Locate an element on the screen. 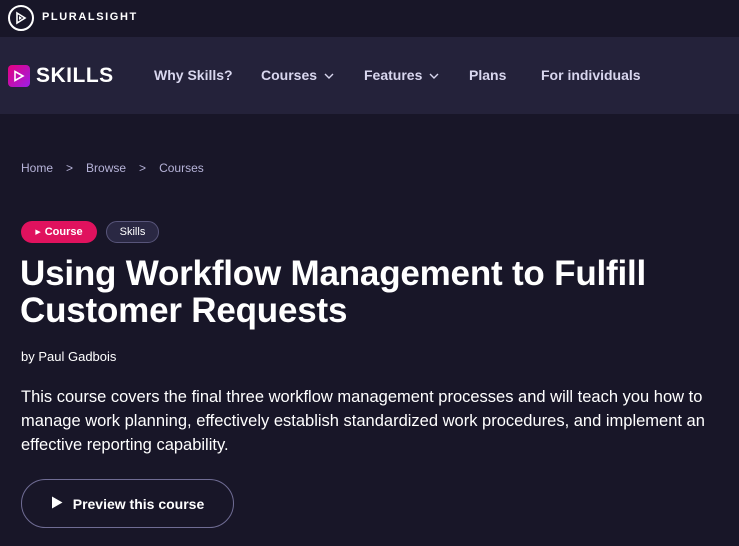 This screenshot has width=739, height=546. play-icon: ▶ is located at coordinates (38, 232).